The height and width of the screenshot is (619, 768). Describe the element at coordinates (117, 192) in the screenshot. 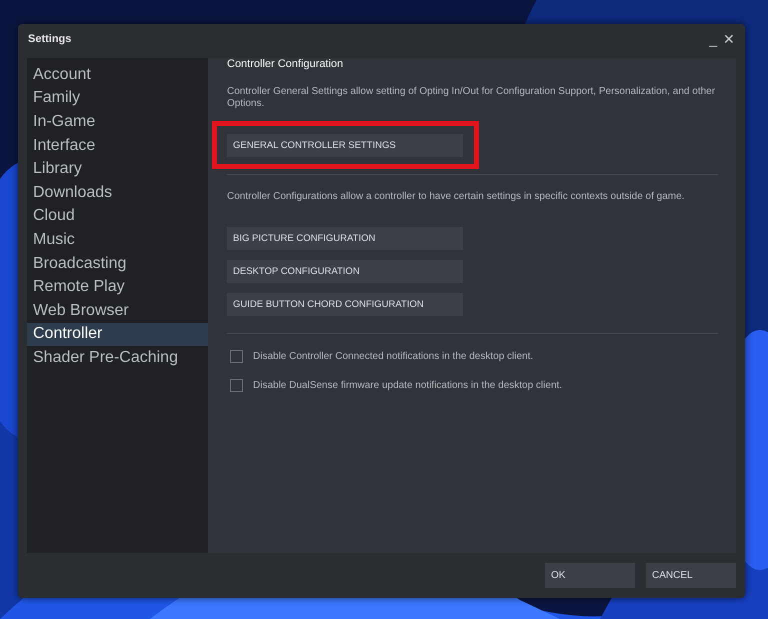

I see `sidebar-item: Downloads` at that location.